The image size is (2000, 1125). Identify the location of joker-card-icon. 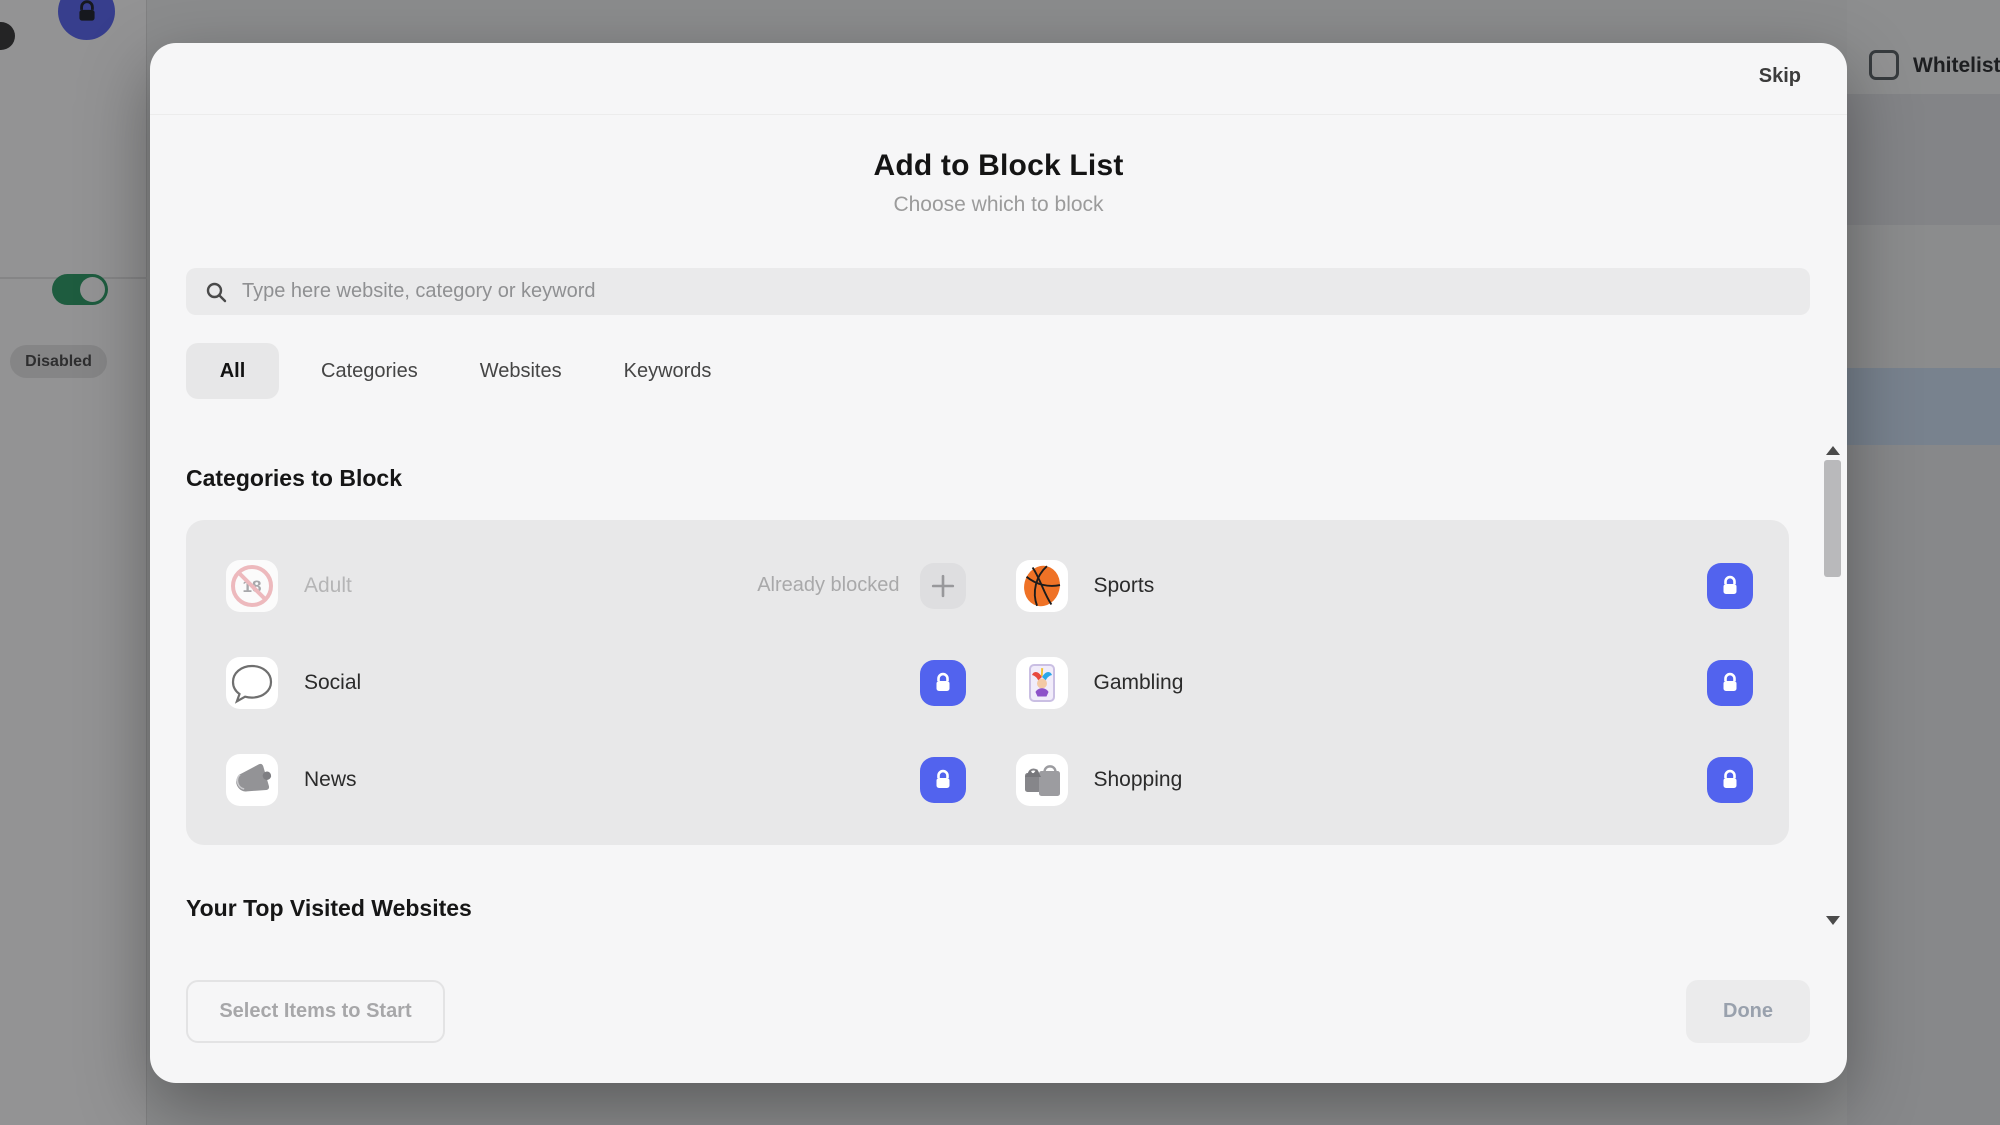
(1041, 682).